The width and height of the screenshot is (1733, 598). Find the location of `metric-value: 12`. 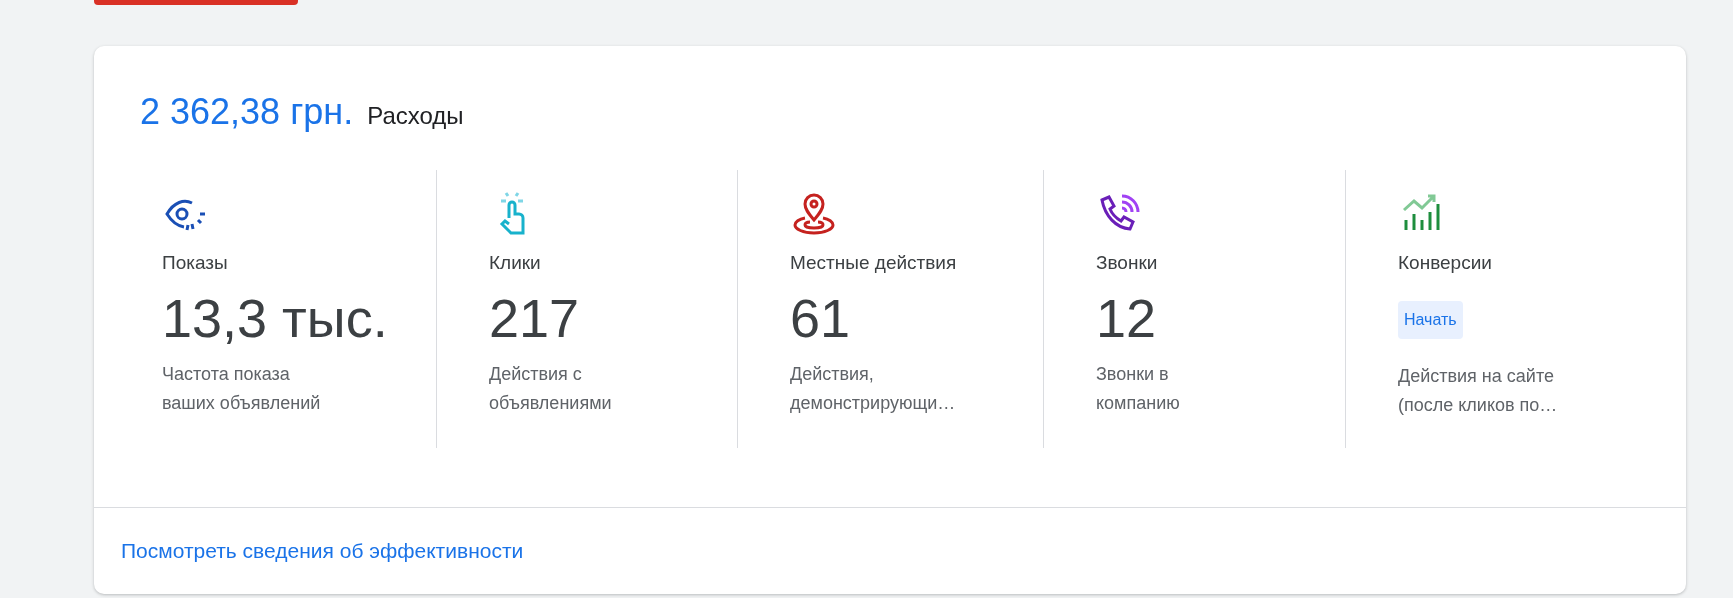

metric-value: 12 is located at coordinates (1127, 318).